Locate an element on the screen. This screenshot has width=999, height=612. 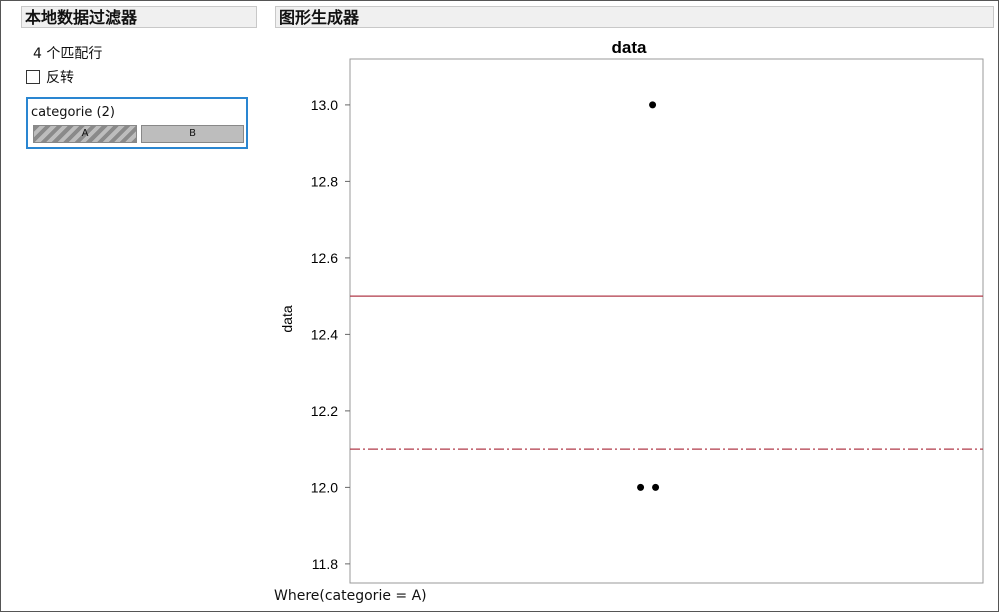
chart-title: data is located at coordinates (630, 47).